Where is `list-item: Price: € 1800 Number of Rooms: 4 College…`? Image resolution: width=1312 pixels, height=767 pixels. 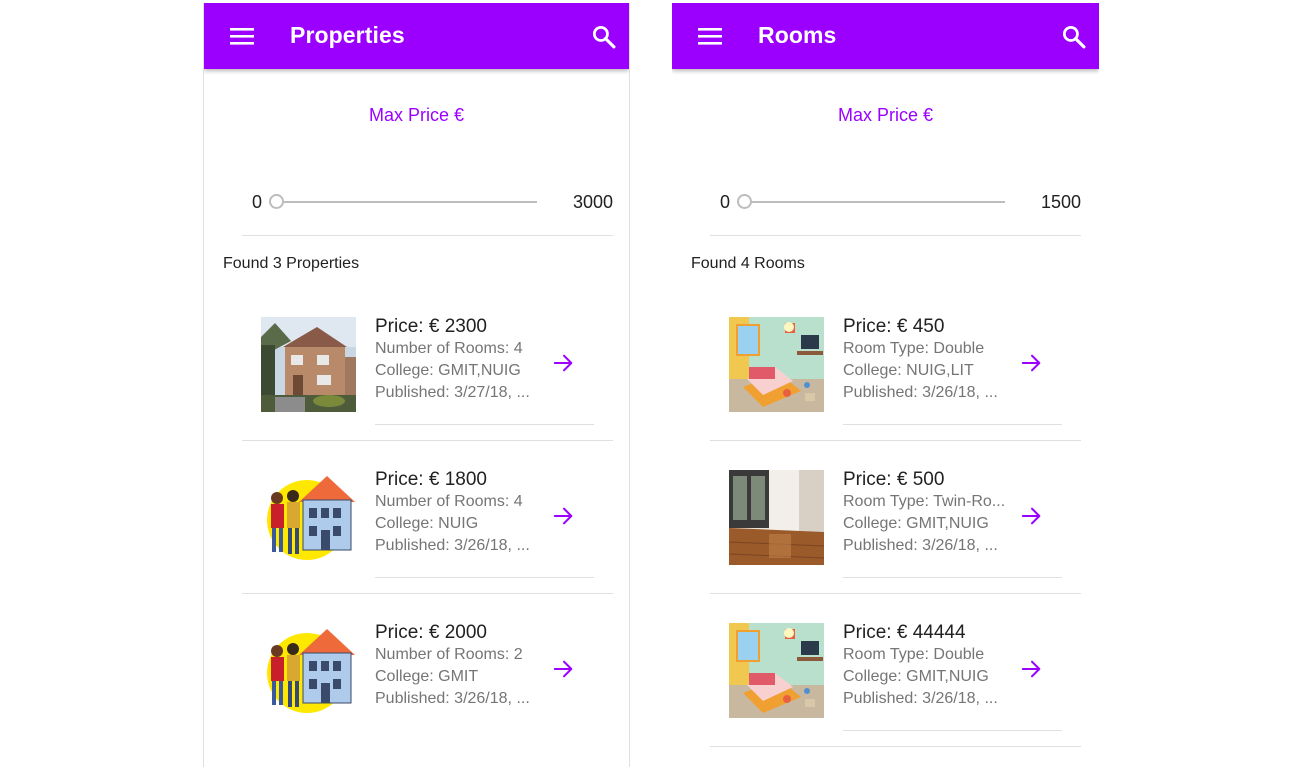
list-item: Price: € 1800 Number of Rooms: 4 College… is located at coordinates (416, 517).